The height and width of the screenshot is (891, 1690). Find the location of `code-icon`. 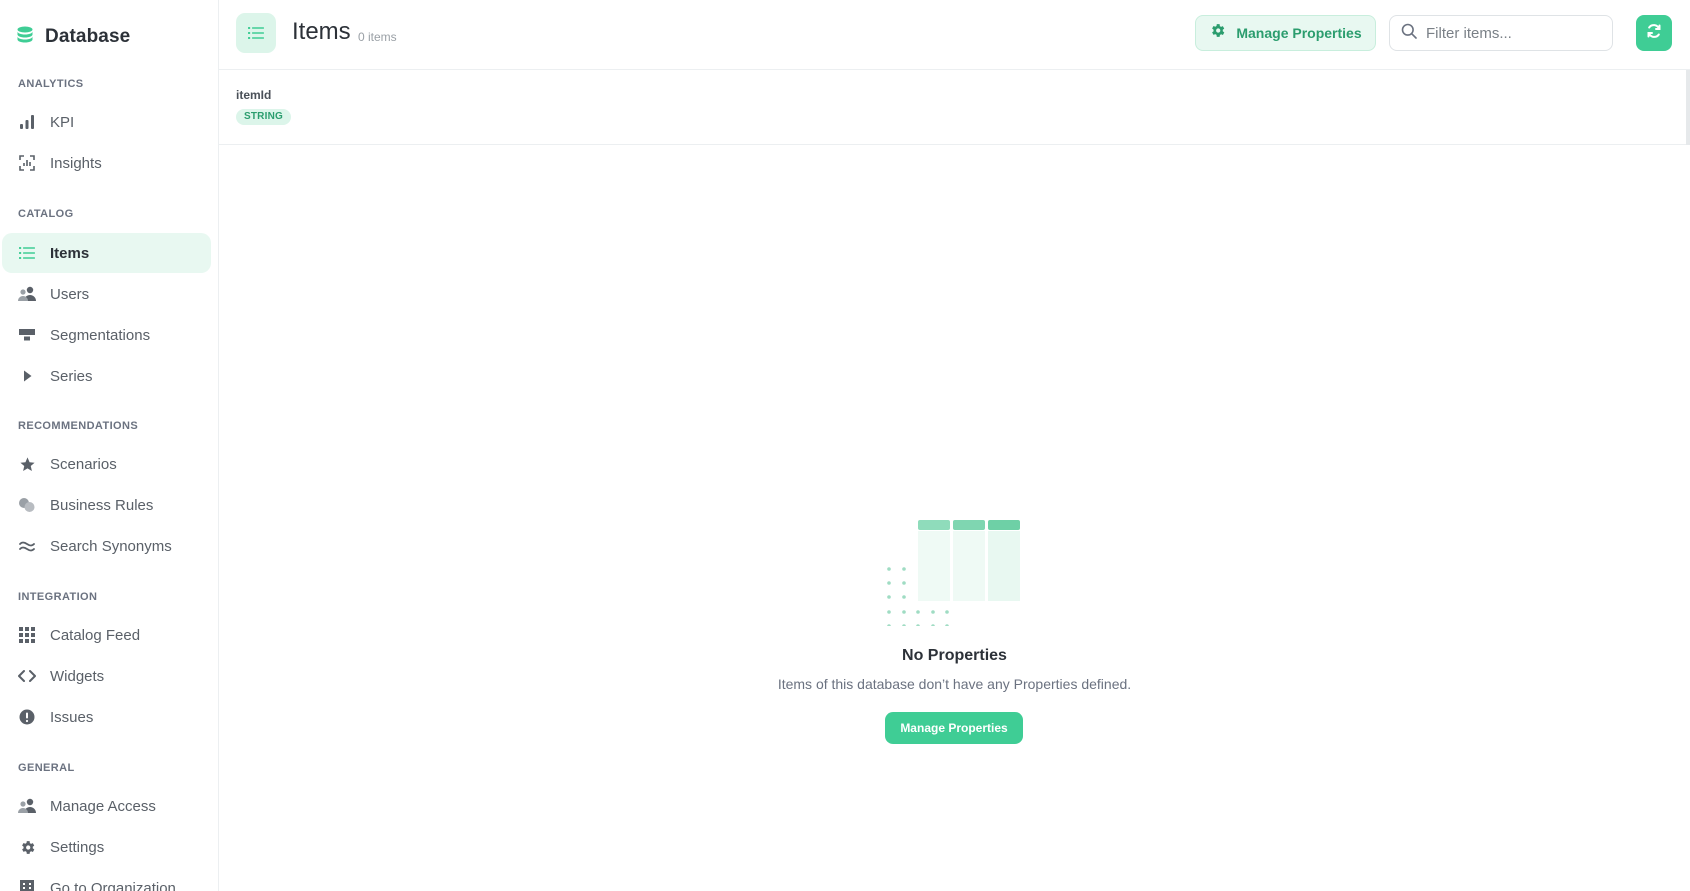

code-icon is located at coordinates (27, 676).